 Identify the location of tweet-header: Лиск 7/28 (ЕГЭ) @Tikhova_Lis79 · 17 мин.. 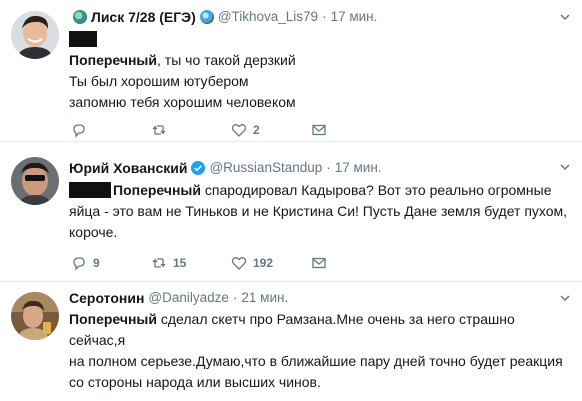
(223, 17).